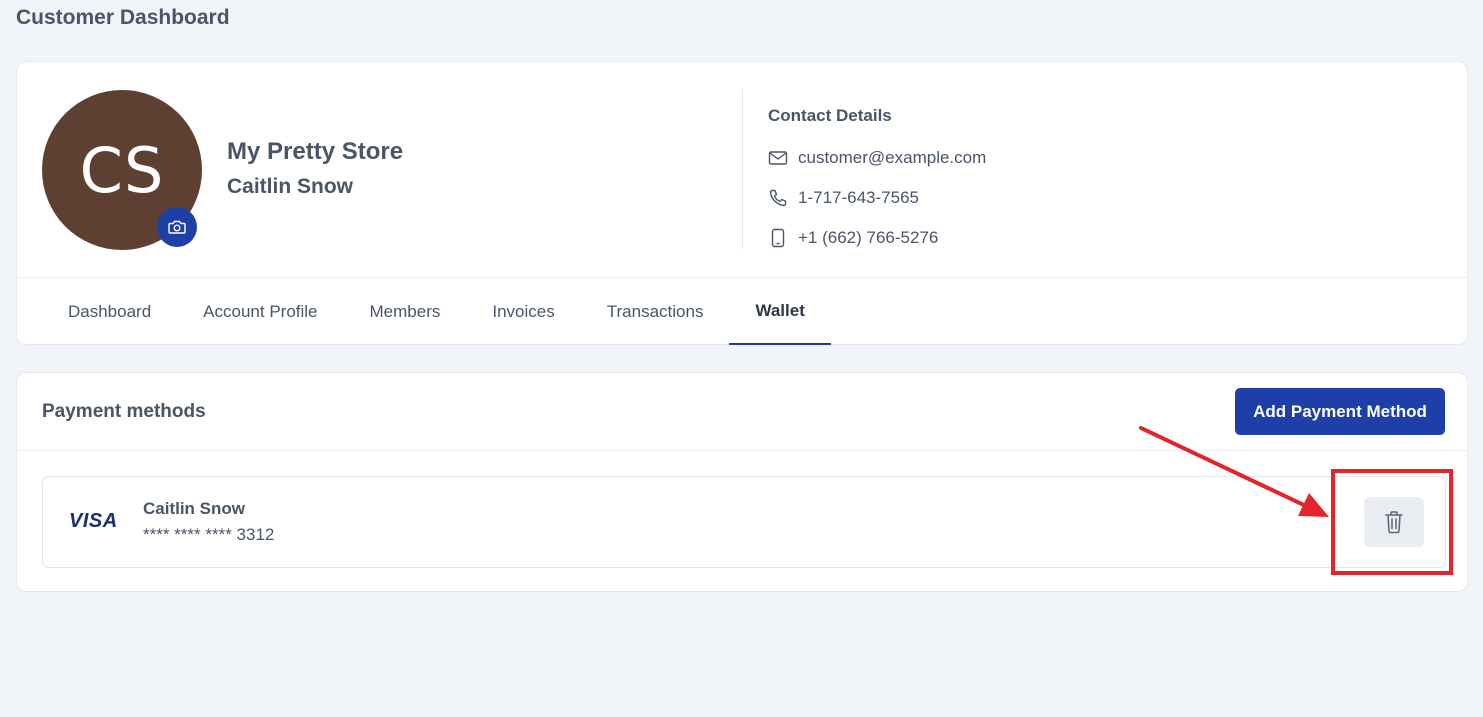 This screenshot has width=1483, height=717. What do you see at coordinates (290, 186) in the screenshot?
I see `owner-name: Caitlin Snow` at bounding box center [290, 186].